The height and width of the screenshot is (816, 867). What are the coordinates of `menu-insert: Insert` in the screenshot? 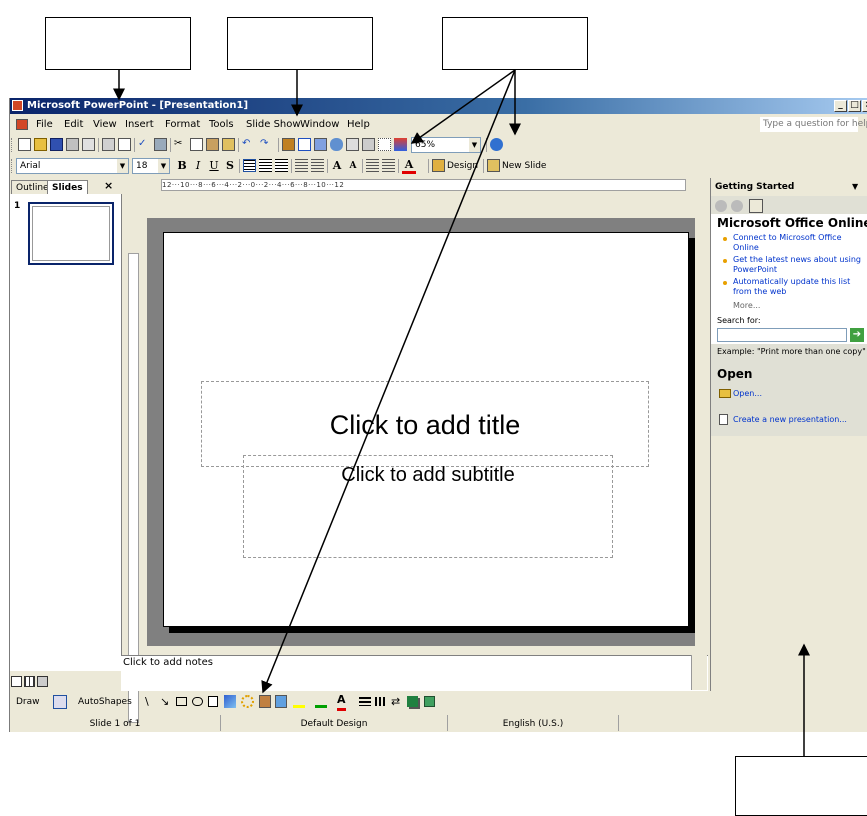 It's located at (139, 124).